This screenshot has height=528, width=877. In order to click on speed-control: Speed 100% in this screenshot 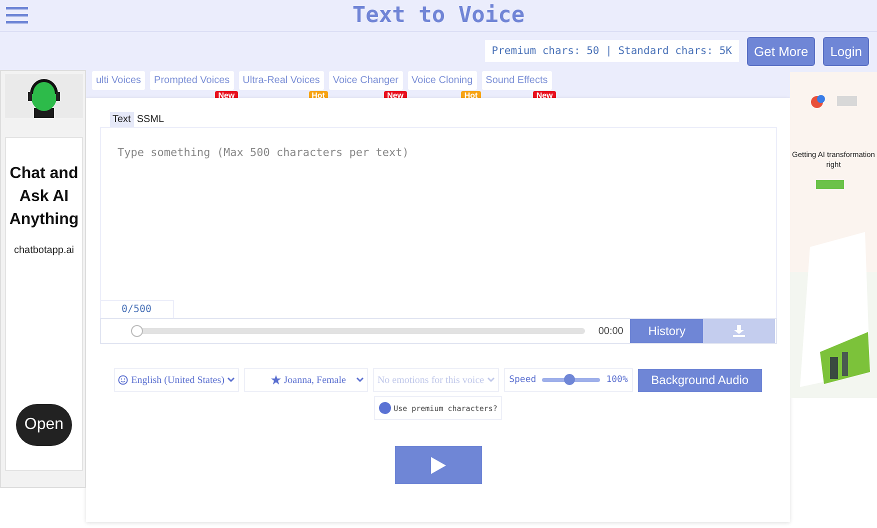, I will do `click(568, 380)`.